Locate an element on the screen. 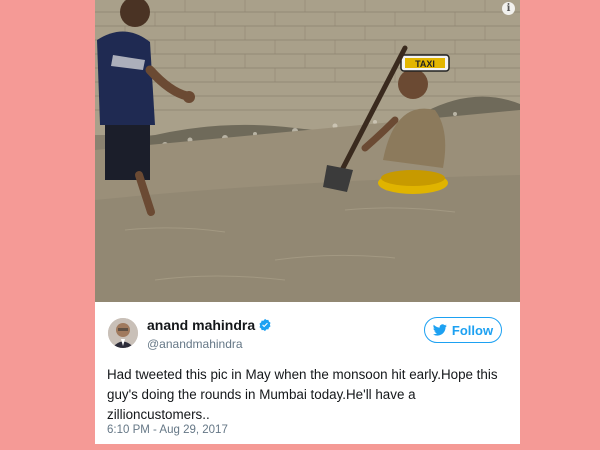  follow-label: Follow is located at coordinates (472, 330).